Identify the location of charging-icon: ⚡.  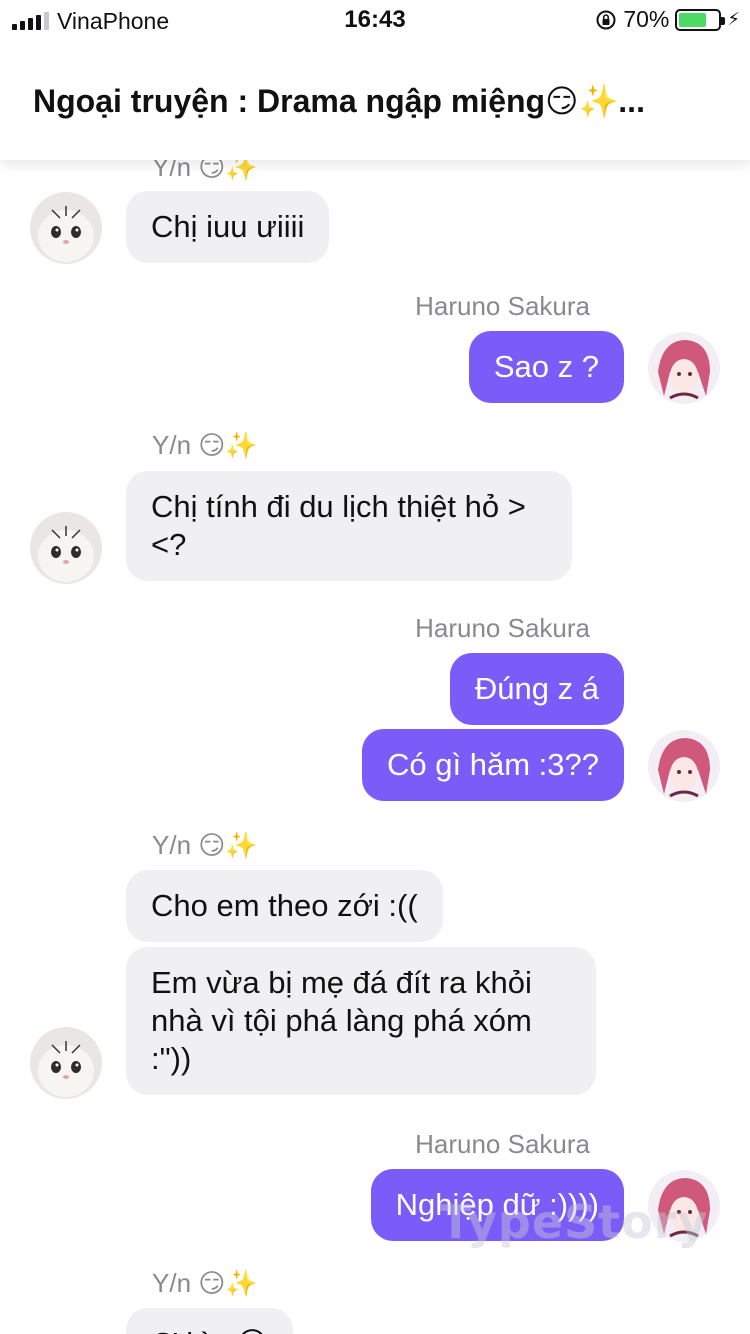
(733, 19).